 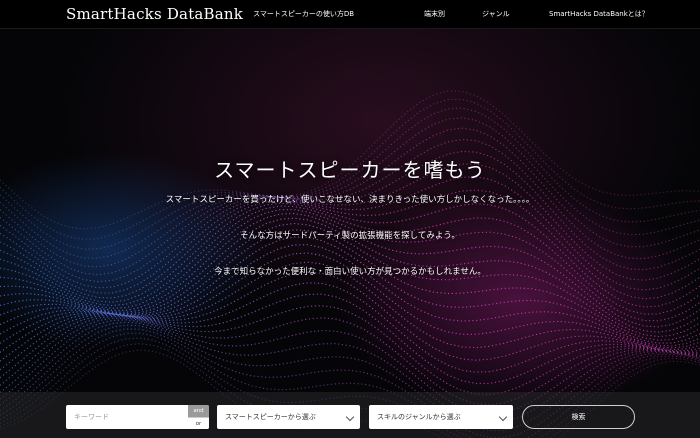 I want to click on hero-line-2: そんな方はサードパーティ製の拡張機能を探してみよう。, so click(x=350, y=236).